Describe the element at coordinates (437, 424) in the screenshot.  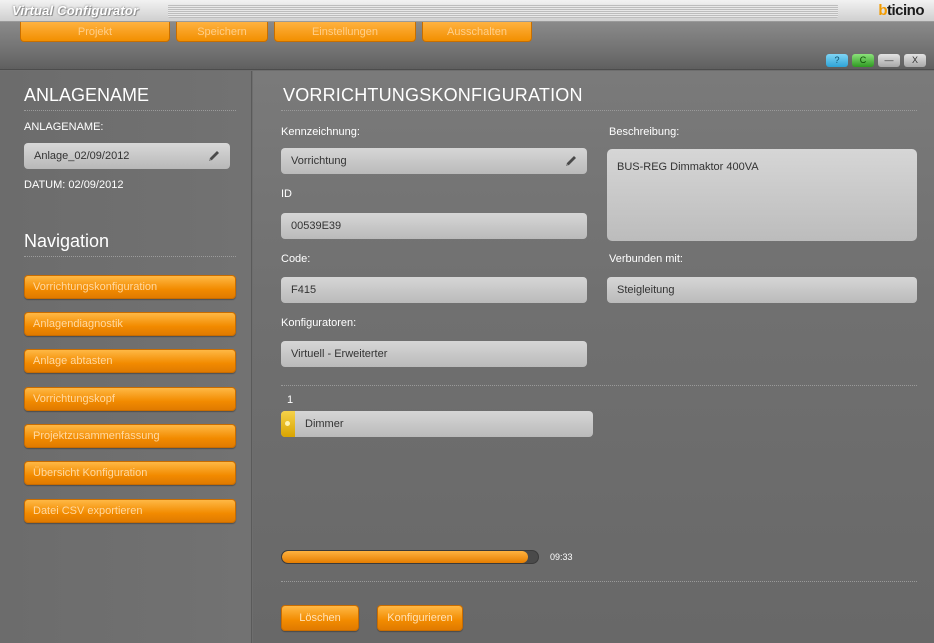
I see `channel-dimmer-row: Dimmer` at that location.